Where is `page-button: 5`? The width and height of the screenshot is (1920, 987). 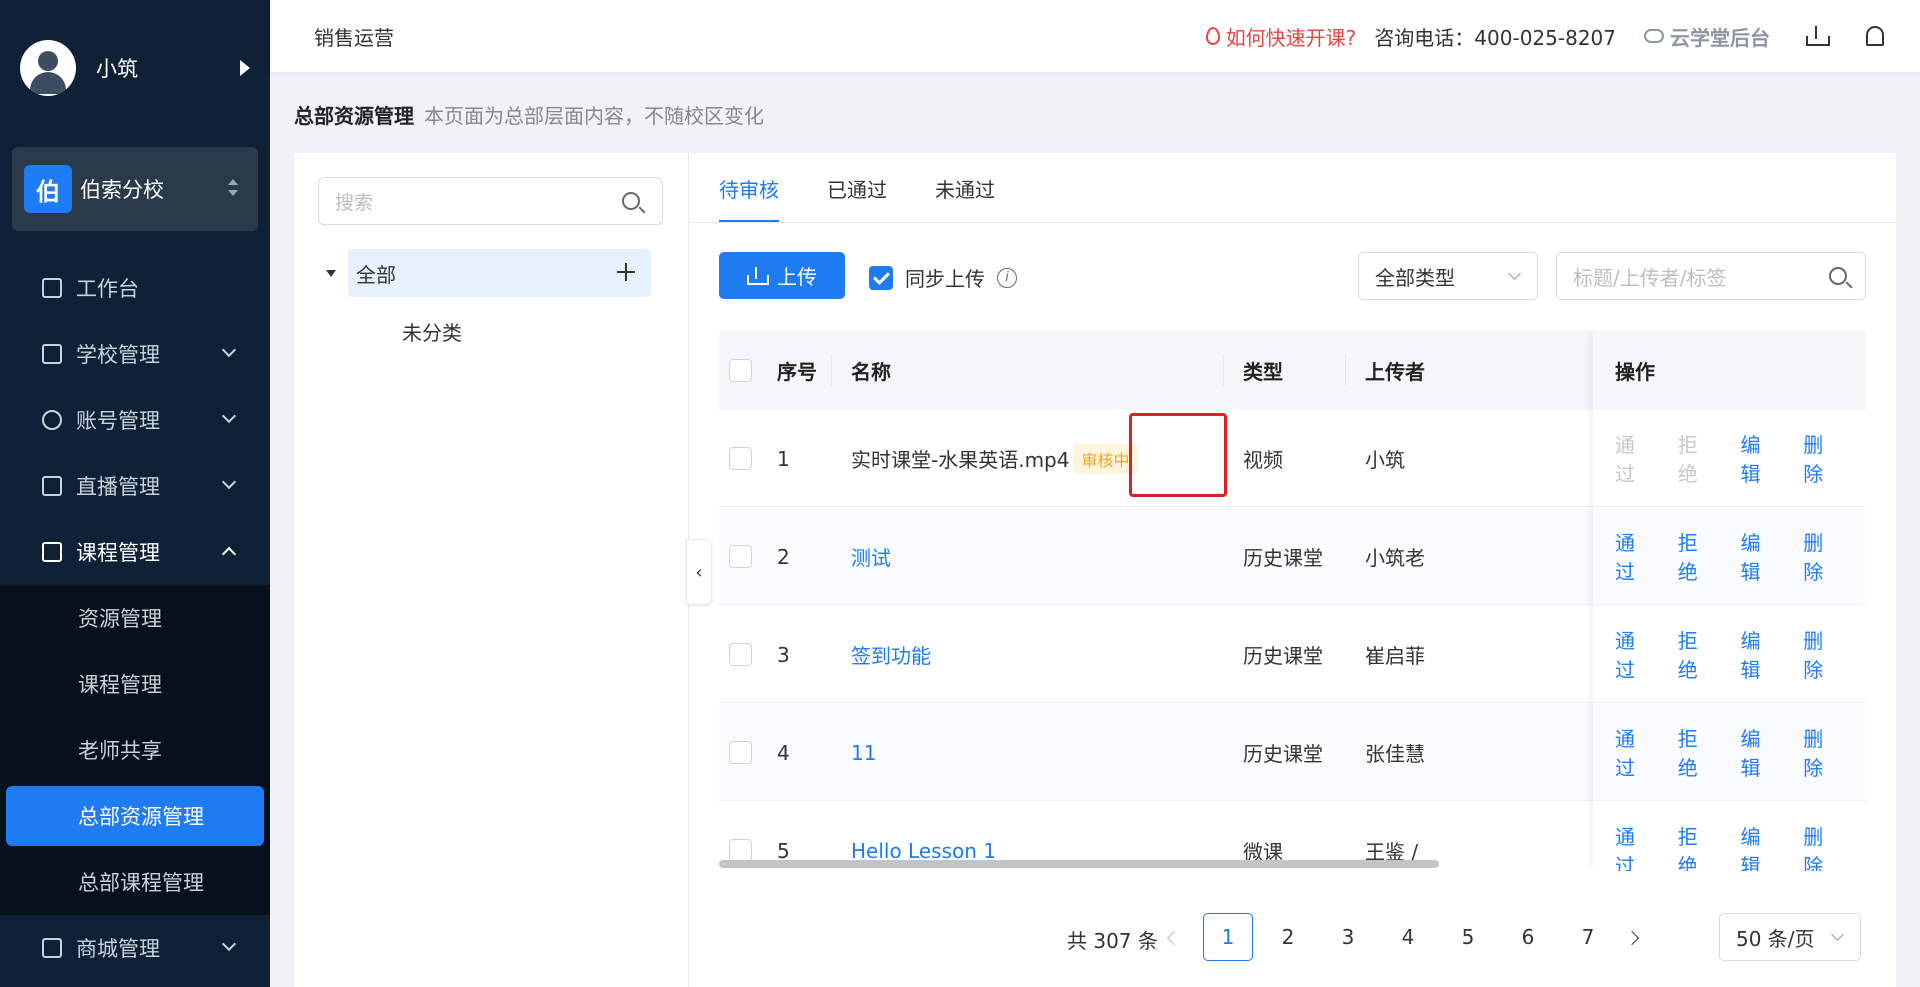 page-button: 5 is located at coordinates (1468, 937).